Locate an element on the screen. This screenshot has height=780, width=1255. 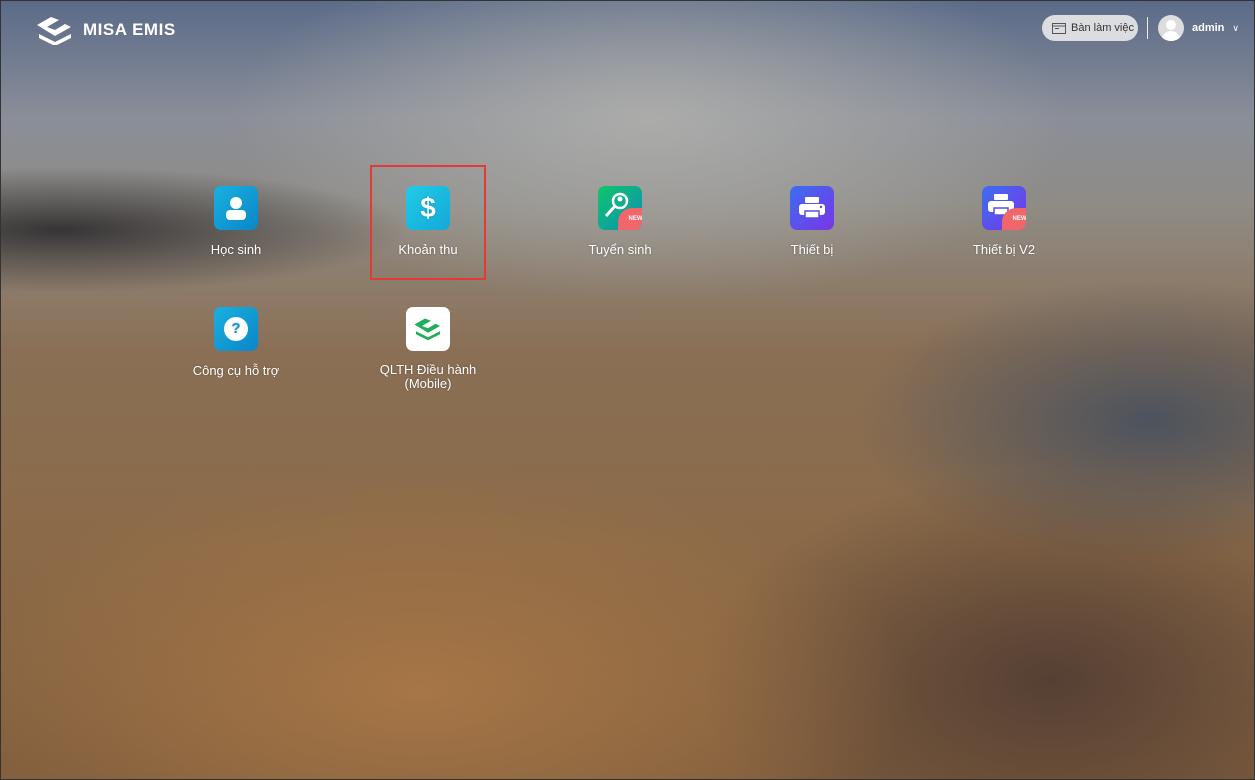
username: admin is located at coordinates (1208, 28).